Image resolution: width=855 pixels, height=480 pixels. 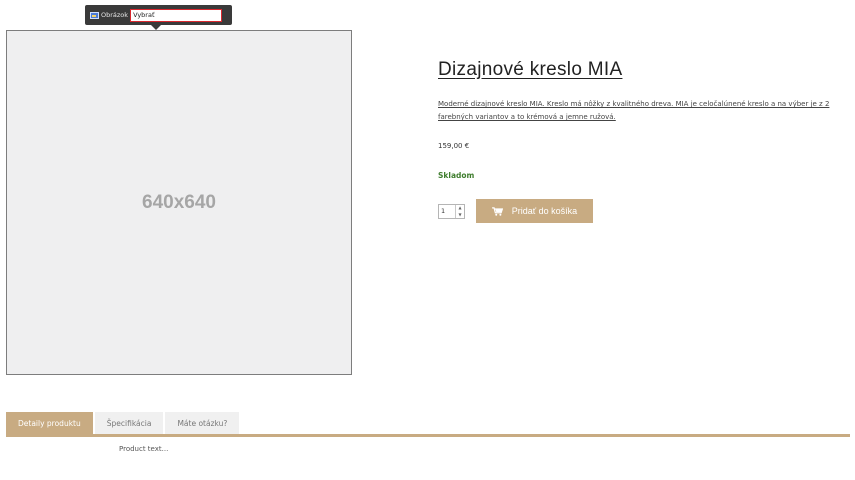 What do you see at coordinates (428, 435) in the screenshot?
I see `tab-divider` at bounding box center [428, 435].